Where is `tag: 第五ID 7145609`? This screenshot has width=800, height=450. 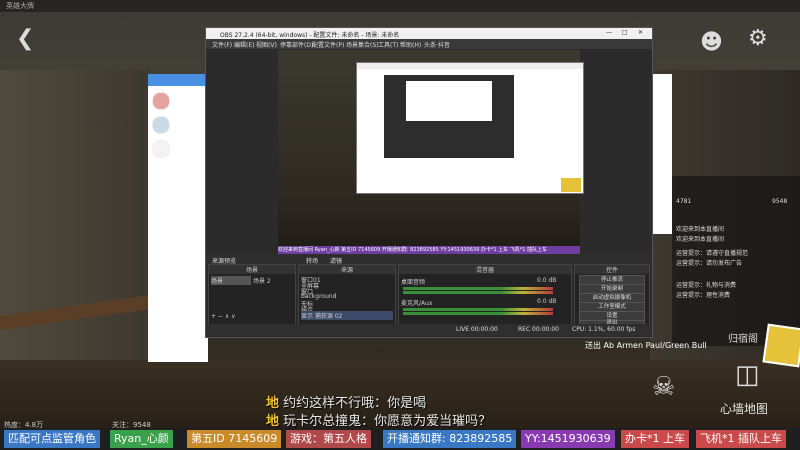
tag: 第五ID 7145609 is located at coordinates (234, 439).